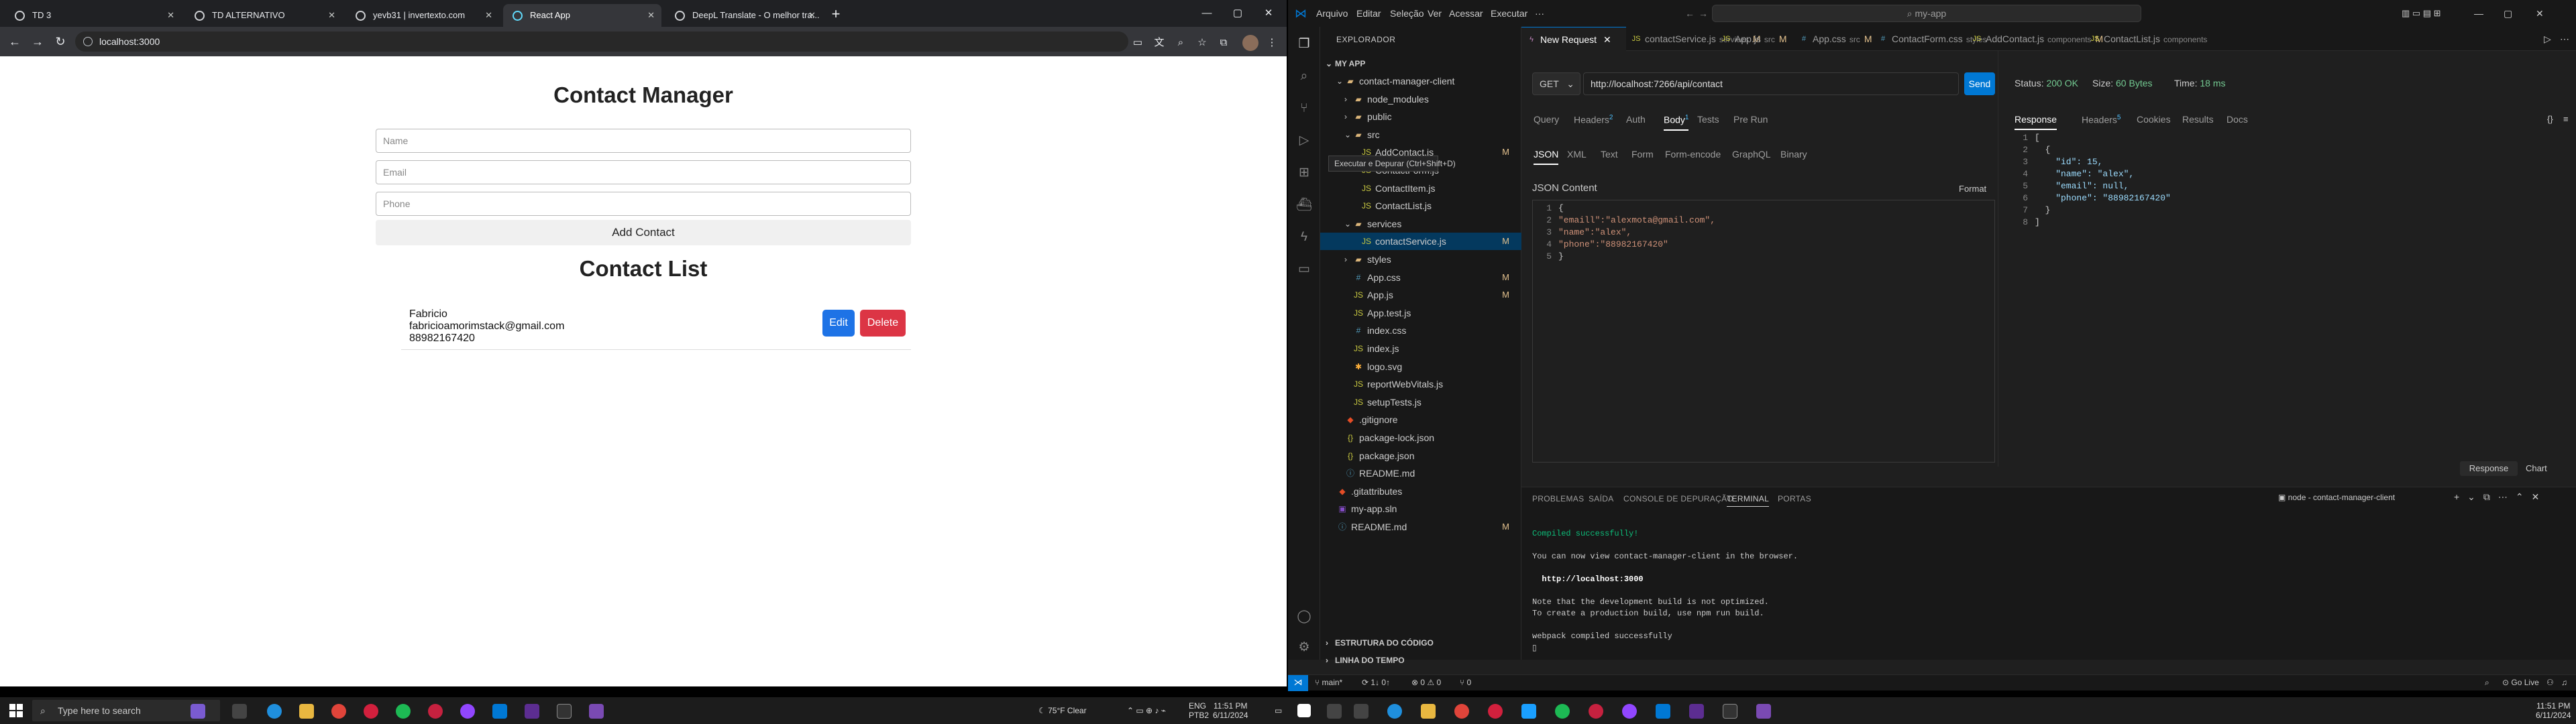 Image resolution: width=2576 pixels, height=724 pixels. What do you see at coordinates (1528, 711) in the screenshot?
I see `steam-icon` at bounding box center [1528, 711].